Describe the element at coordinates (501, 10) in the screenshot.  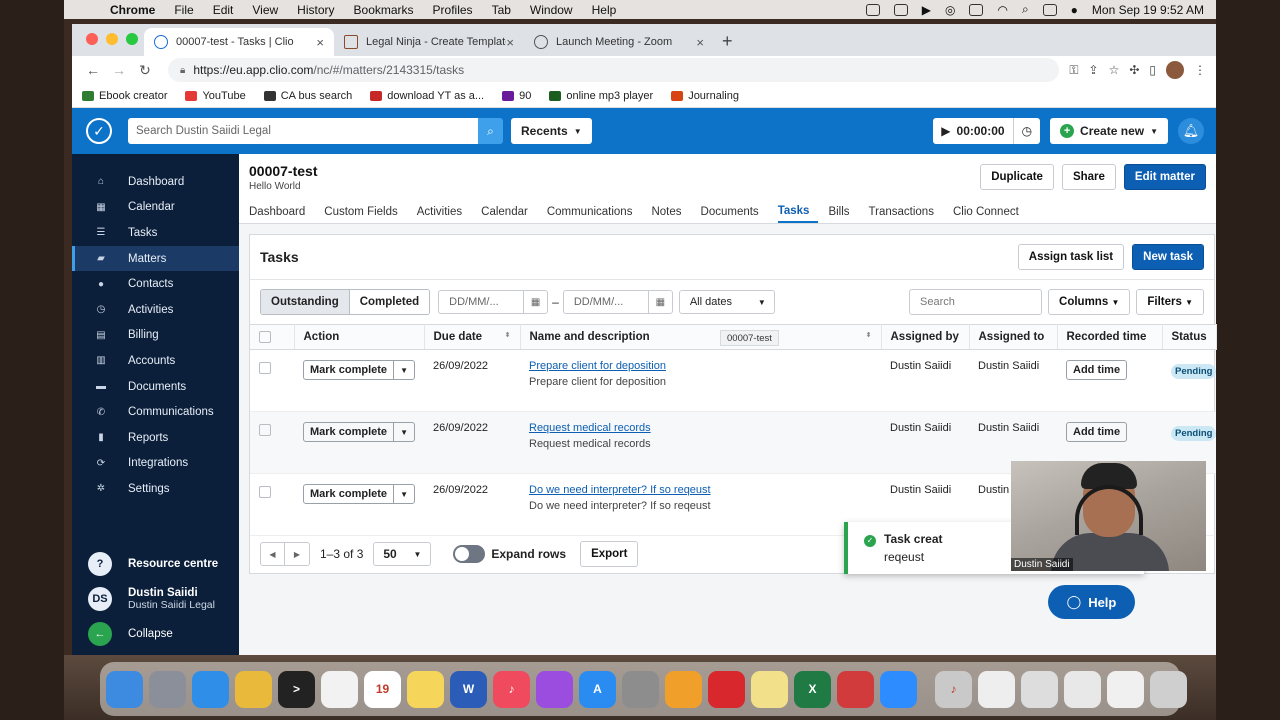
I see `menu-tab: Tab` at that location.